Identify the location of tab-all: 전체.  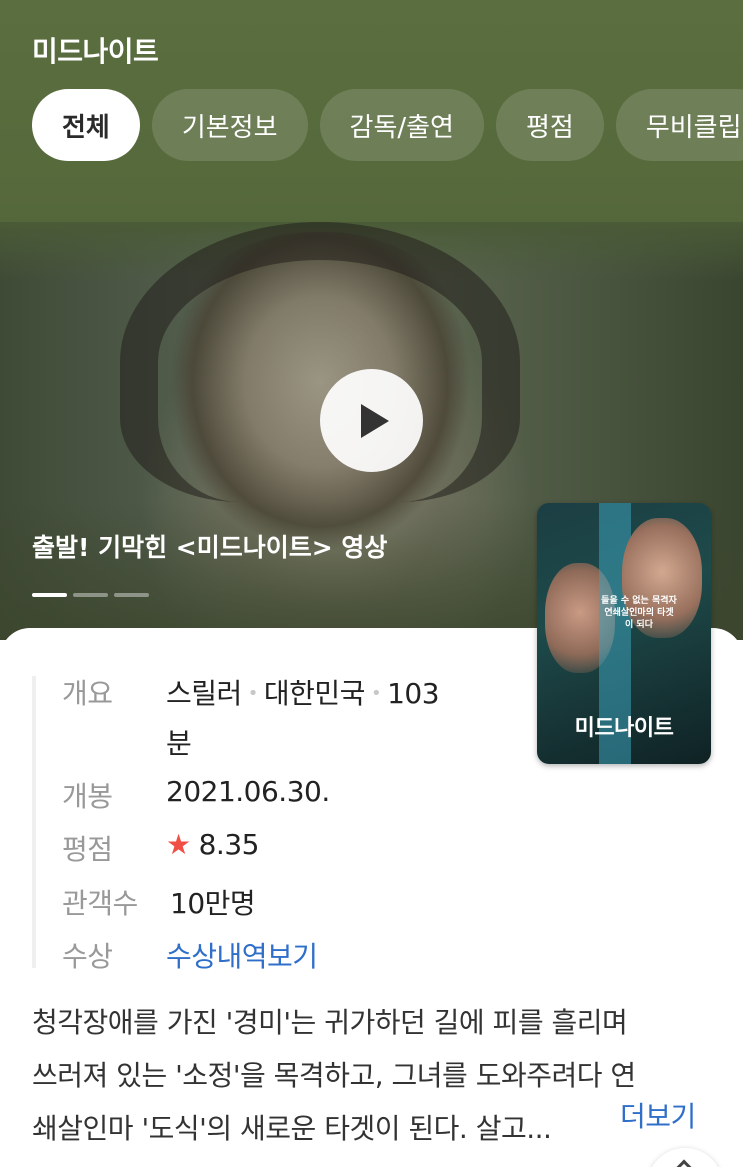
(86, 125).